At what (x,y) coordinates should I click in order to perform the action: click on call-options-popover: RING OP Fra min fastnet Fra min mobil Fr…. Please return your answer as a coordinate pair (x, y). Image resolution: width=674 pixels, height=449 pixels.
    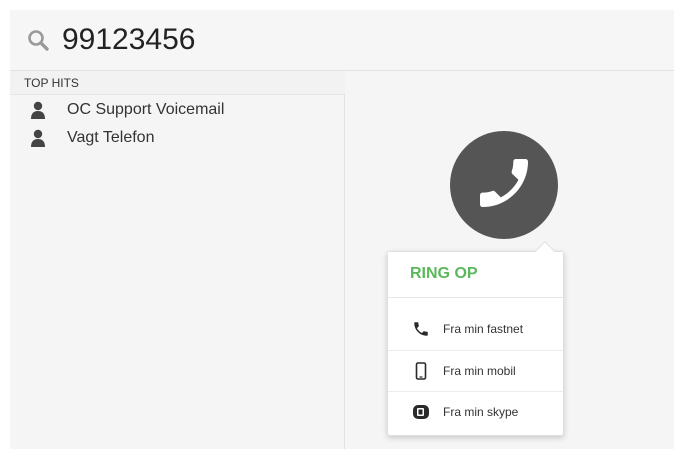
    Looking at the image, I should click on (475, 338).